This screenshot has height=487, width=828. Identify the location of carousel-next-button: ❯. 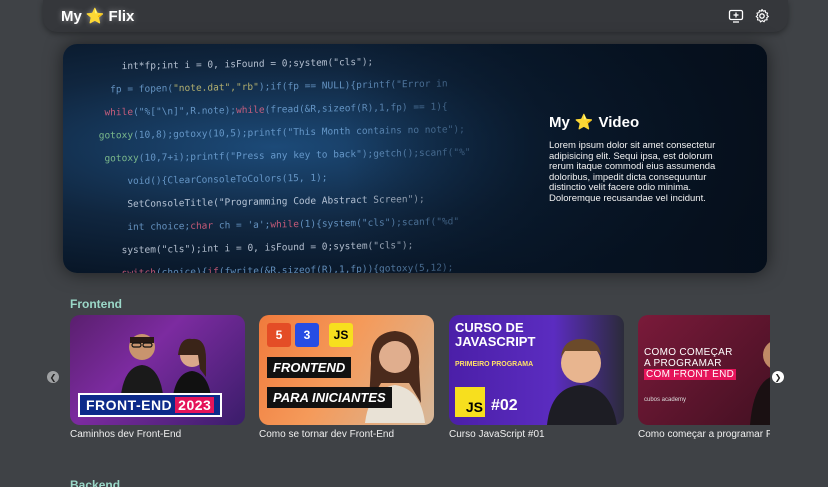
(778, 377).